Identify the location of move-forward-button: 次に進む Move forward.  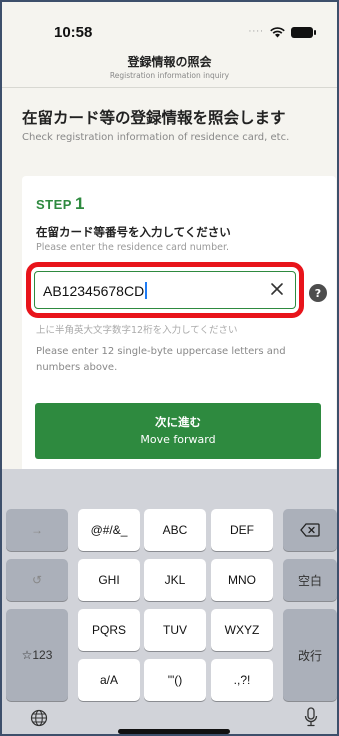
(178, 431).